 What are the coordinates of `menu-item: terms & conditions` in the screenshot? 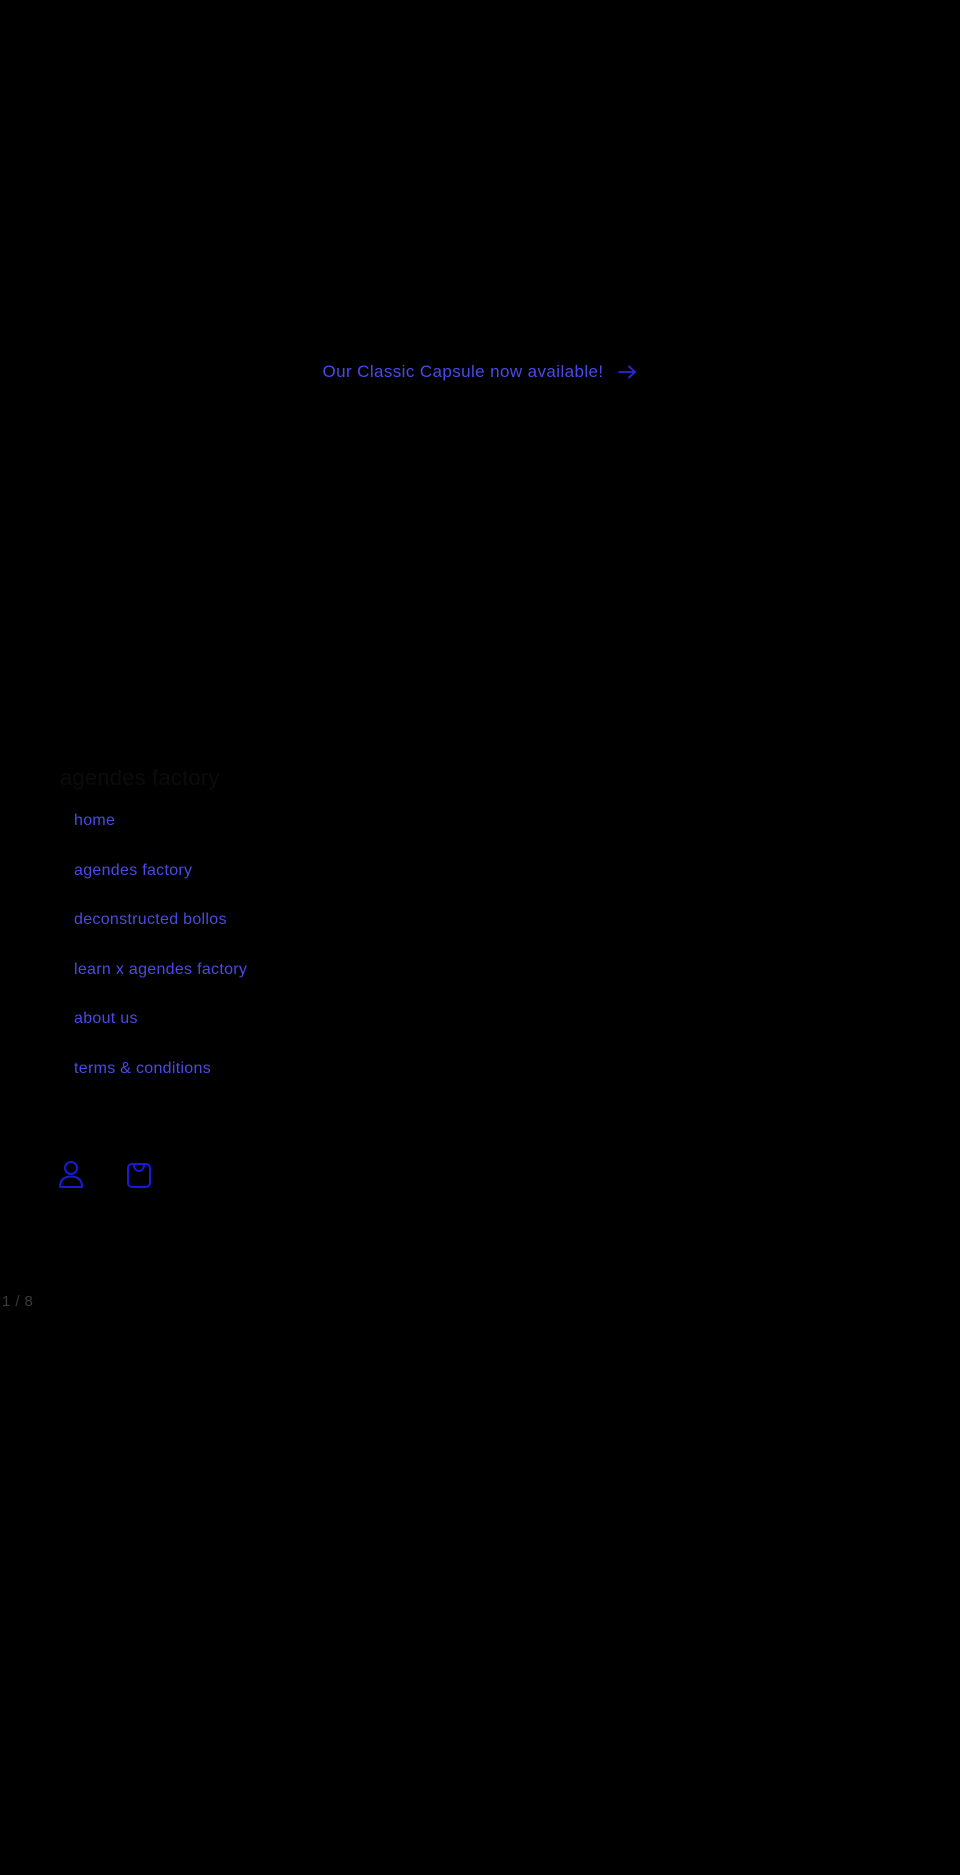 It's located at (160, 1085).